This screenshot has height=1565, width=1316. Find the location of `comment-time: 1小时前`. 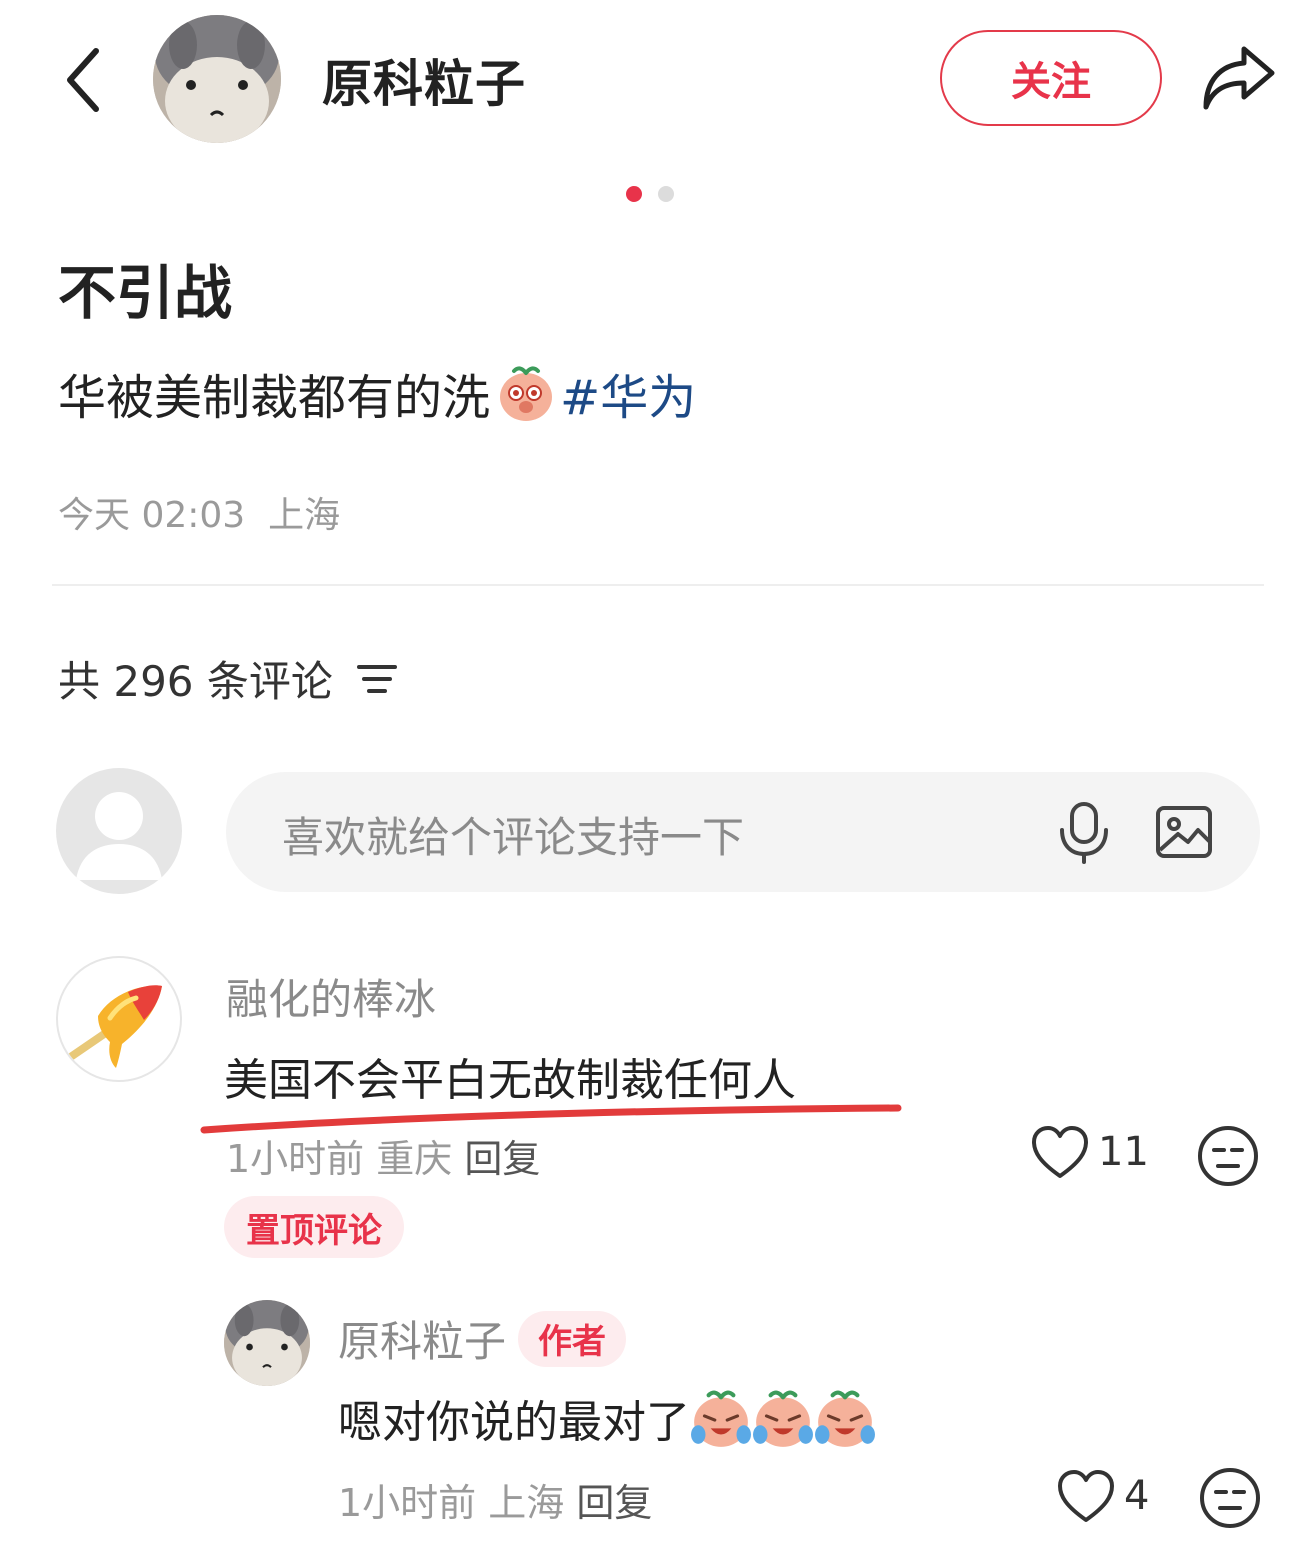

comment-time: 1小时前 is located at coordinates (295, 1159).